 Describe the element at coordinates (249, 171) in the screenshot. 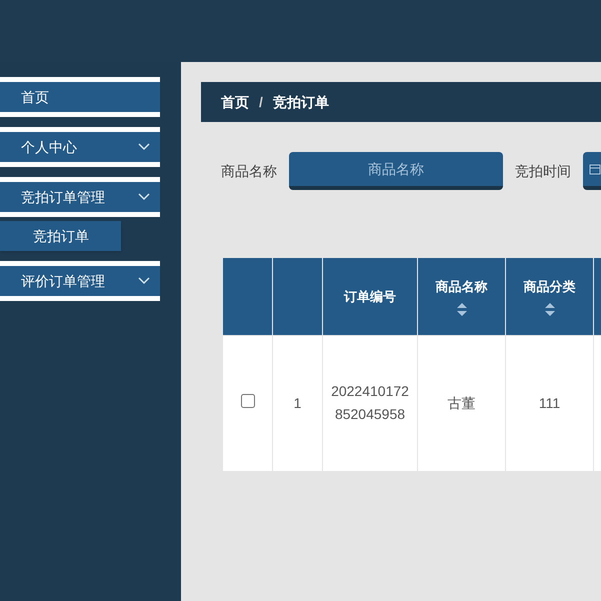

I see `field-label: 商品名称` at that location.